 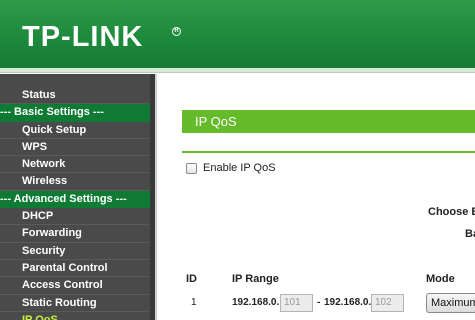 What do you see at coordinates (451, 212) in the screenshot?
I see `choose-bandwidth-label: Choose B` at bounding box center [451, 212].